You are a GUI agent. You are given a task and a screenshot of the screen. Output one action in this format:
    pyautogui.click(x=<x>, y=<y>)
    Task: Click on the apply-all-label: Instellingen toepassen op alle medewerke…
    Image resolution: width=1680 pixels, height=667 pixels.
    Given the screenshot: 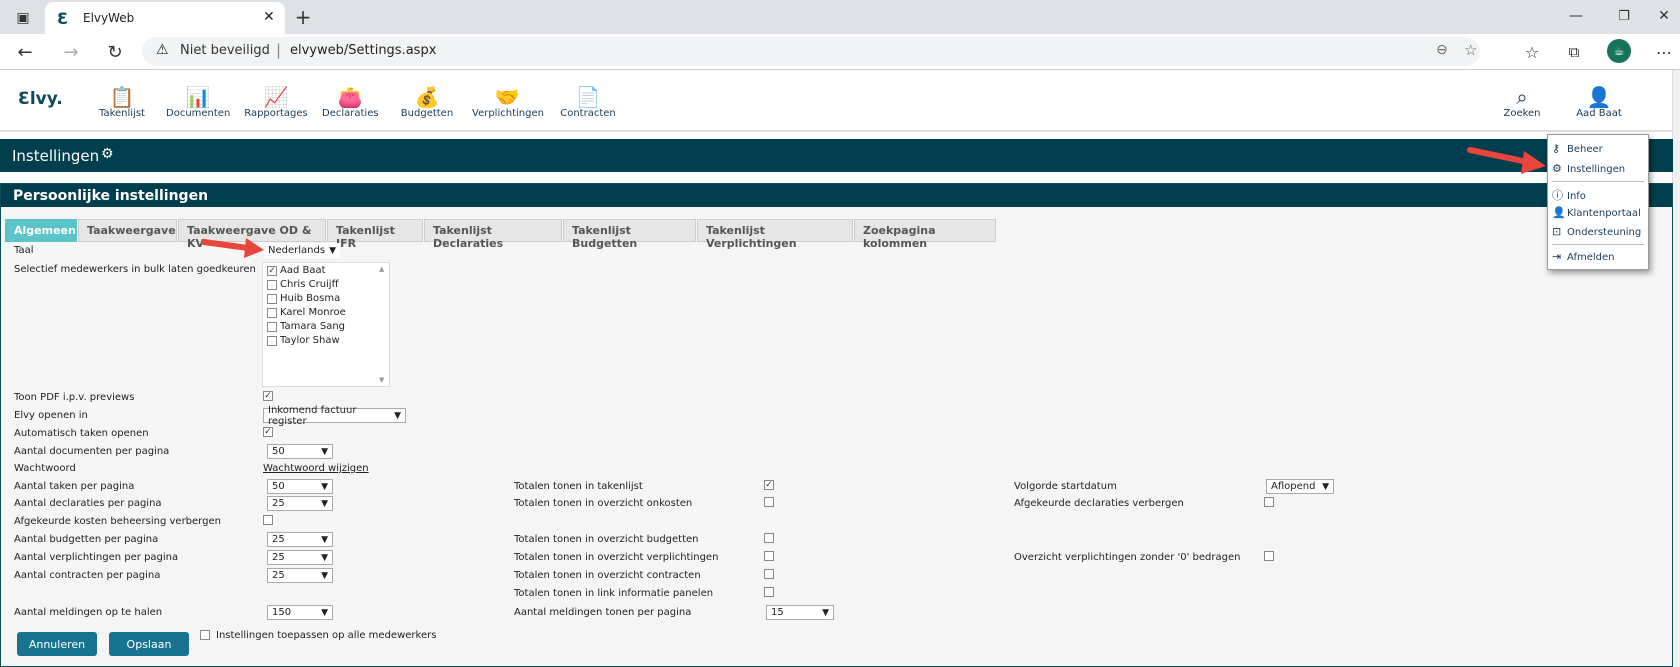 What is the action you would take?
    pyautogui.click(x=326, y=635)
    